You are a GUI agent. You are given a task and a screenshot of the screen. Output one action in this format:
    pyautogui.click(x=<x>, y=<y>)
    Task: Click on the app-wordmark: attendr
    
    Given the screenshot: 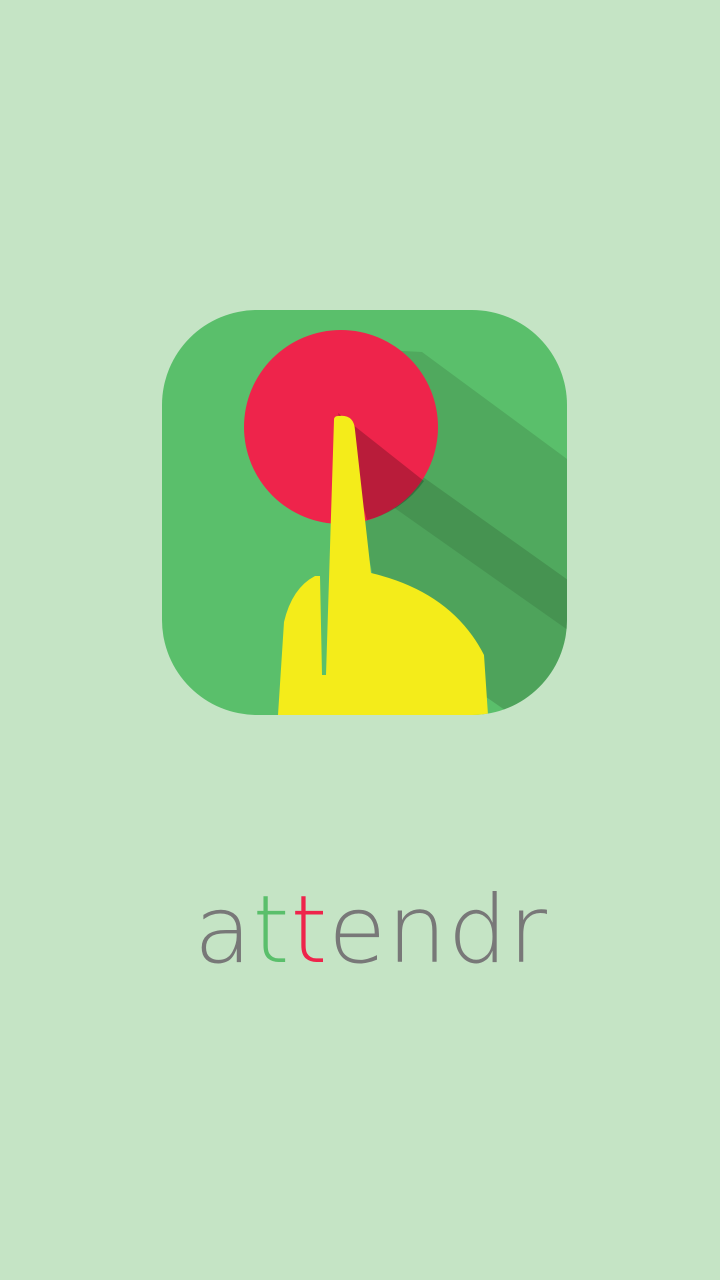 What is the action you would take?
    pyautogui.click(x=360, y=931)
    